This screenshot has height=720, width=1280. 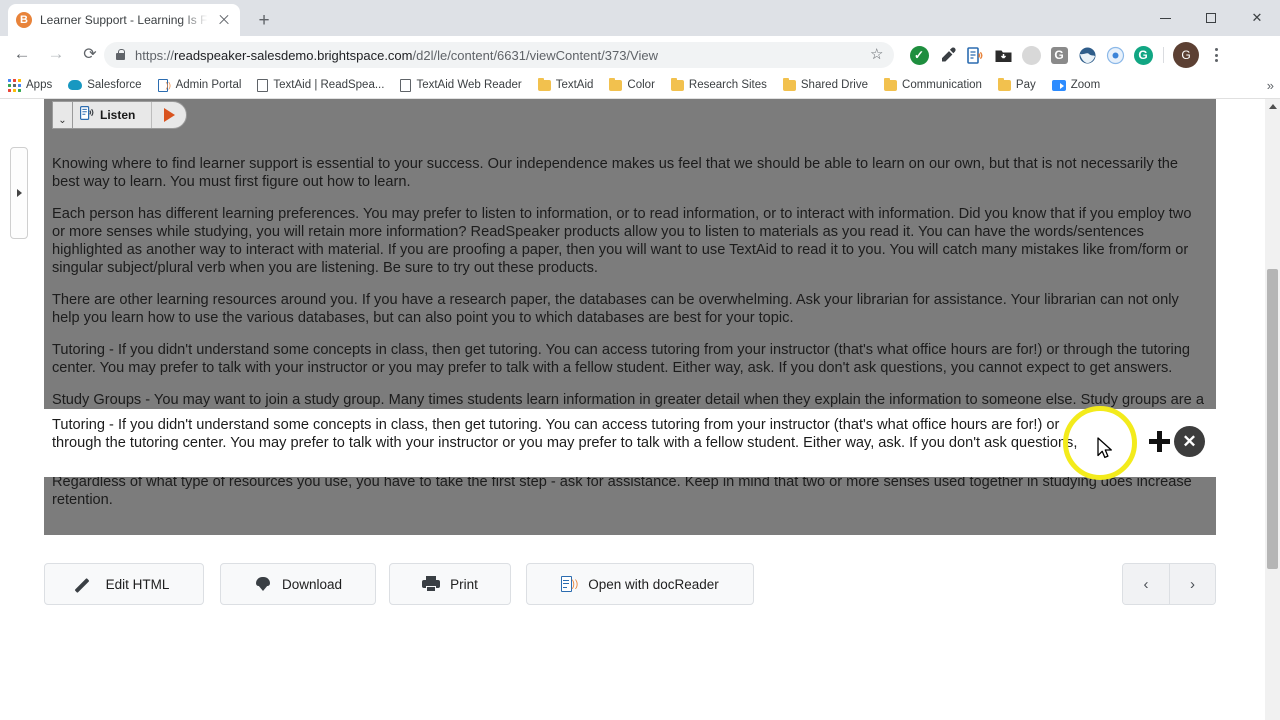 What do you see at coordinates (469, 85) in the screenshot?
I see `bookmark-label: TextAid Web Reader` at bounding box center [469, 85].